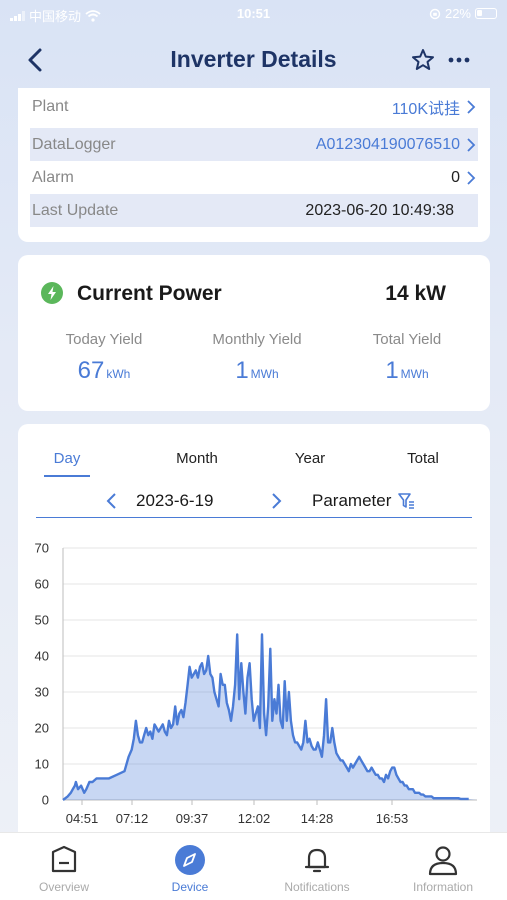 Image resolution: width=507 pixels, height=900 pixels. Describe the element at coordinates (443, 887) in the screenshot. I see `bottom-tab-information-label: Information` at that location.